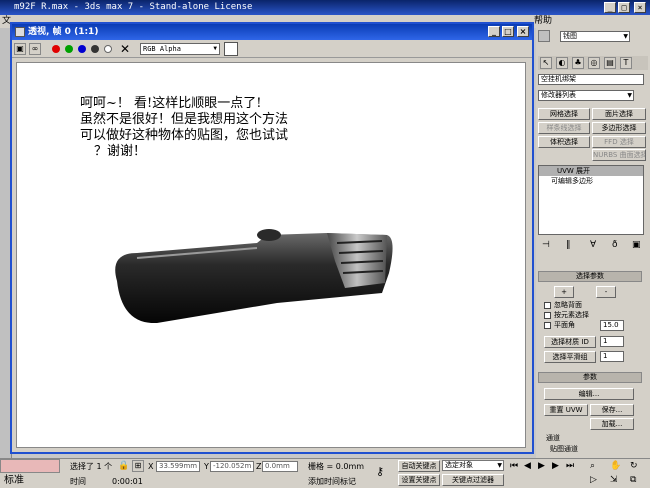  I want to click on clear-icon: ✕, so click(125, 49).